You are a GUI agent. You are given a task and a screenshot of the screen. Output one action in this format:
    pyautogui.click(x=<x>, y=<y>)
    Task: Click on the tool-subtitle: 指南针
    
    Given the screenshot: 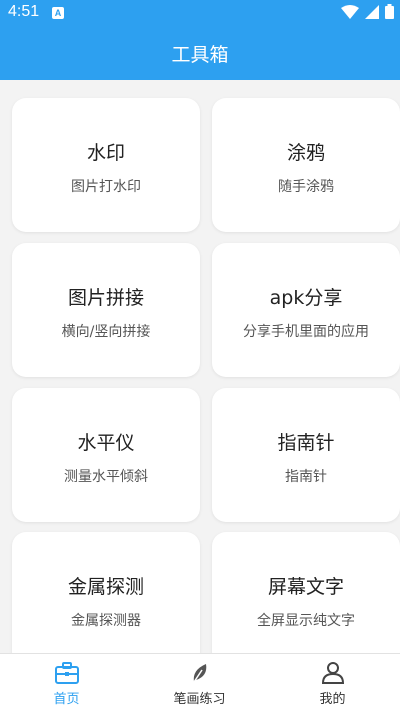 What is the action you would take?
    pyautogui.click(x=306, y=477)
    